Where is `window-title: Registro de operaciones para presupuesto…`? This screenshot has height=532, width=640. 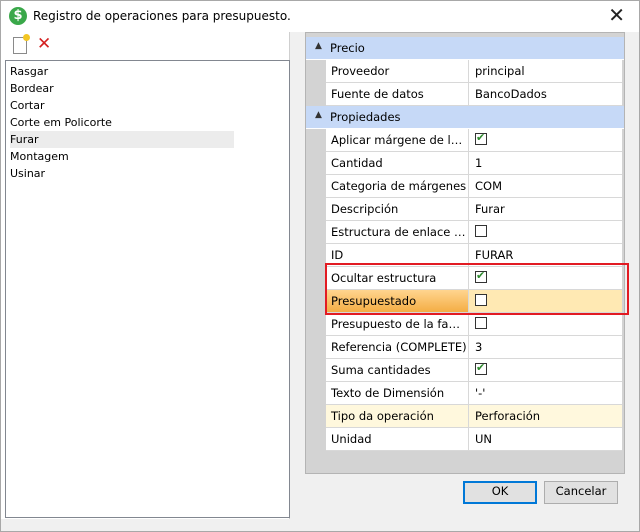 window-title: Registro de operaciones para presupuesto… is located at coordinates (162, 16).